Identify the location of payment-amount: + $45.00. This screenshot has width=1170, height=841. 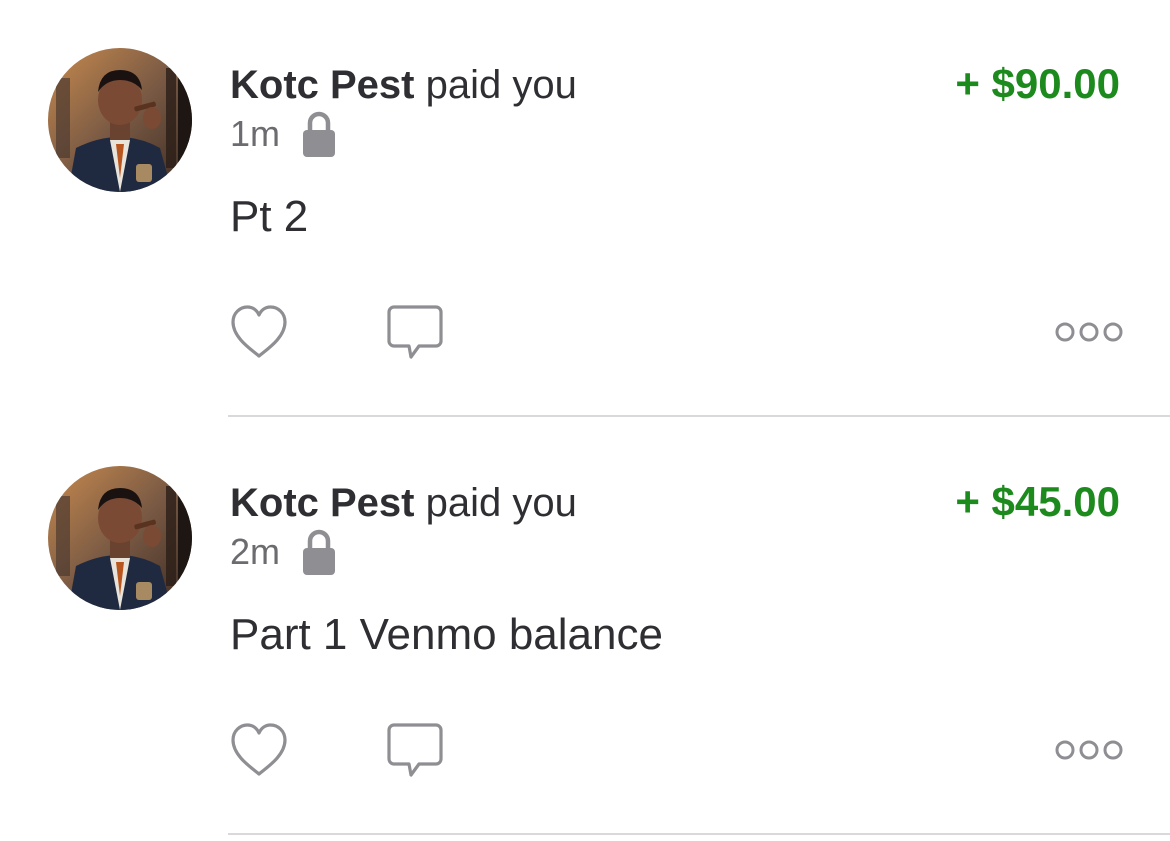
(1037, 501).